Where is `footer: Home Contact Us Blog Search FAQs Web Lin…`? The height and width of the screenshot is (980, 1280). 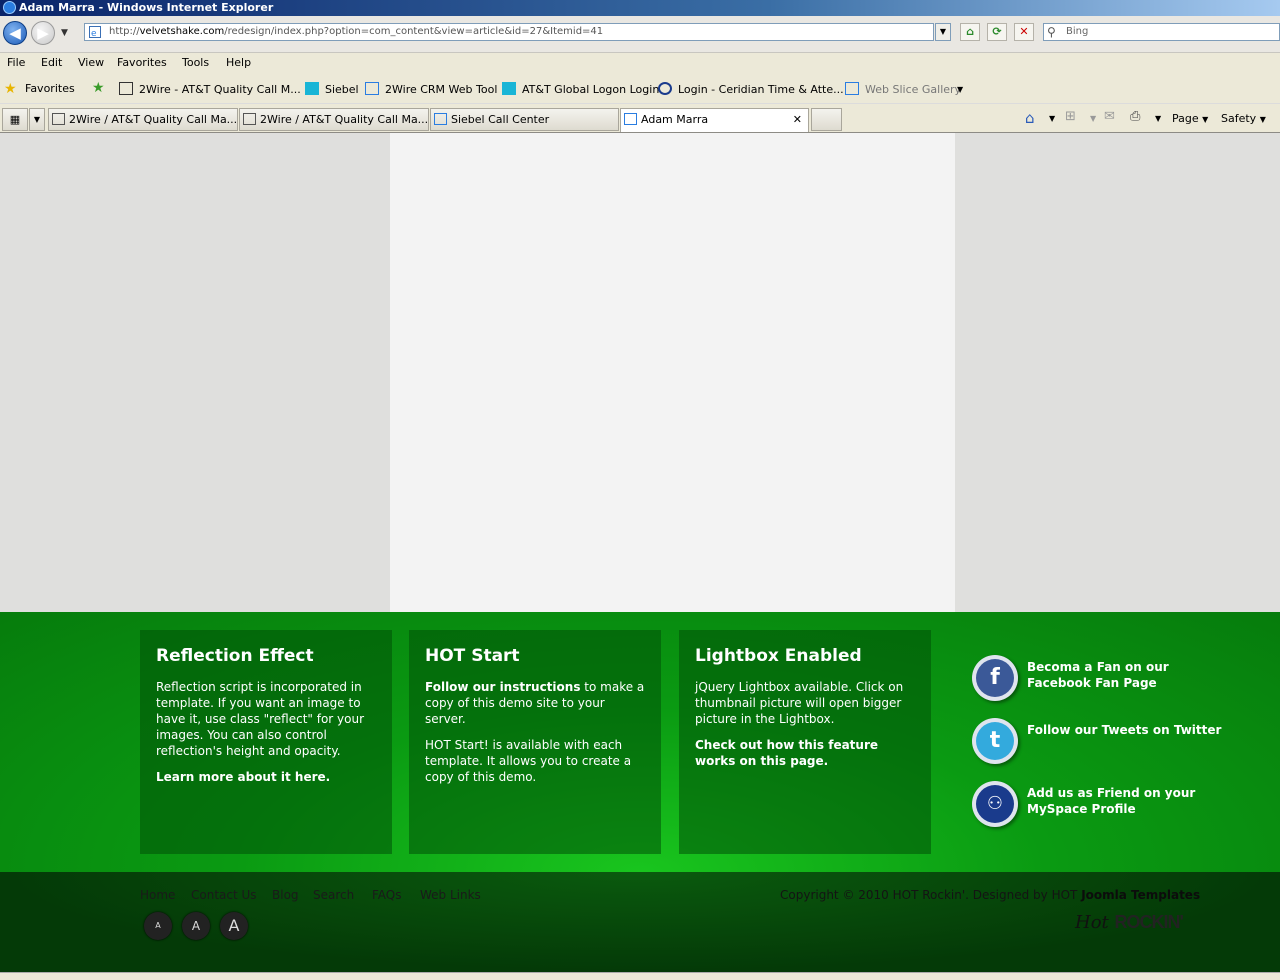
footer: Home Contact Us Blog Search FAQs Web Lin… is located at coordinates (640, 922).